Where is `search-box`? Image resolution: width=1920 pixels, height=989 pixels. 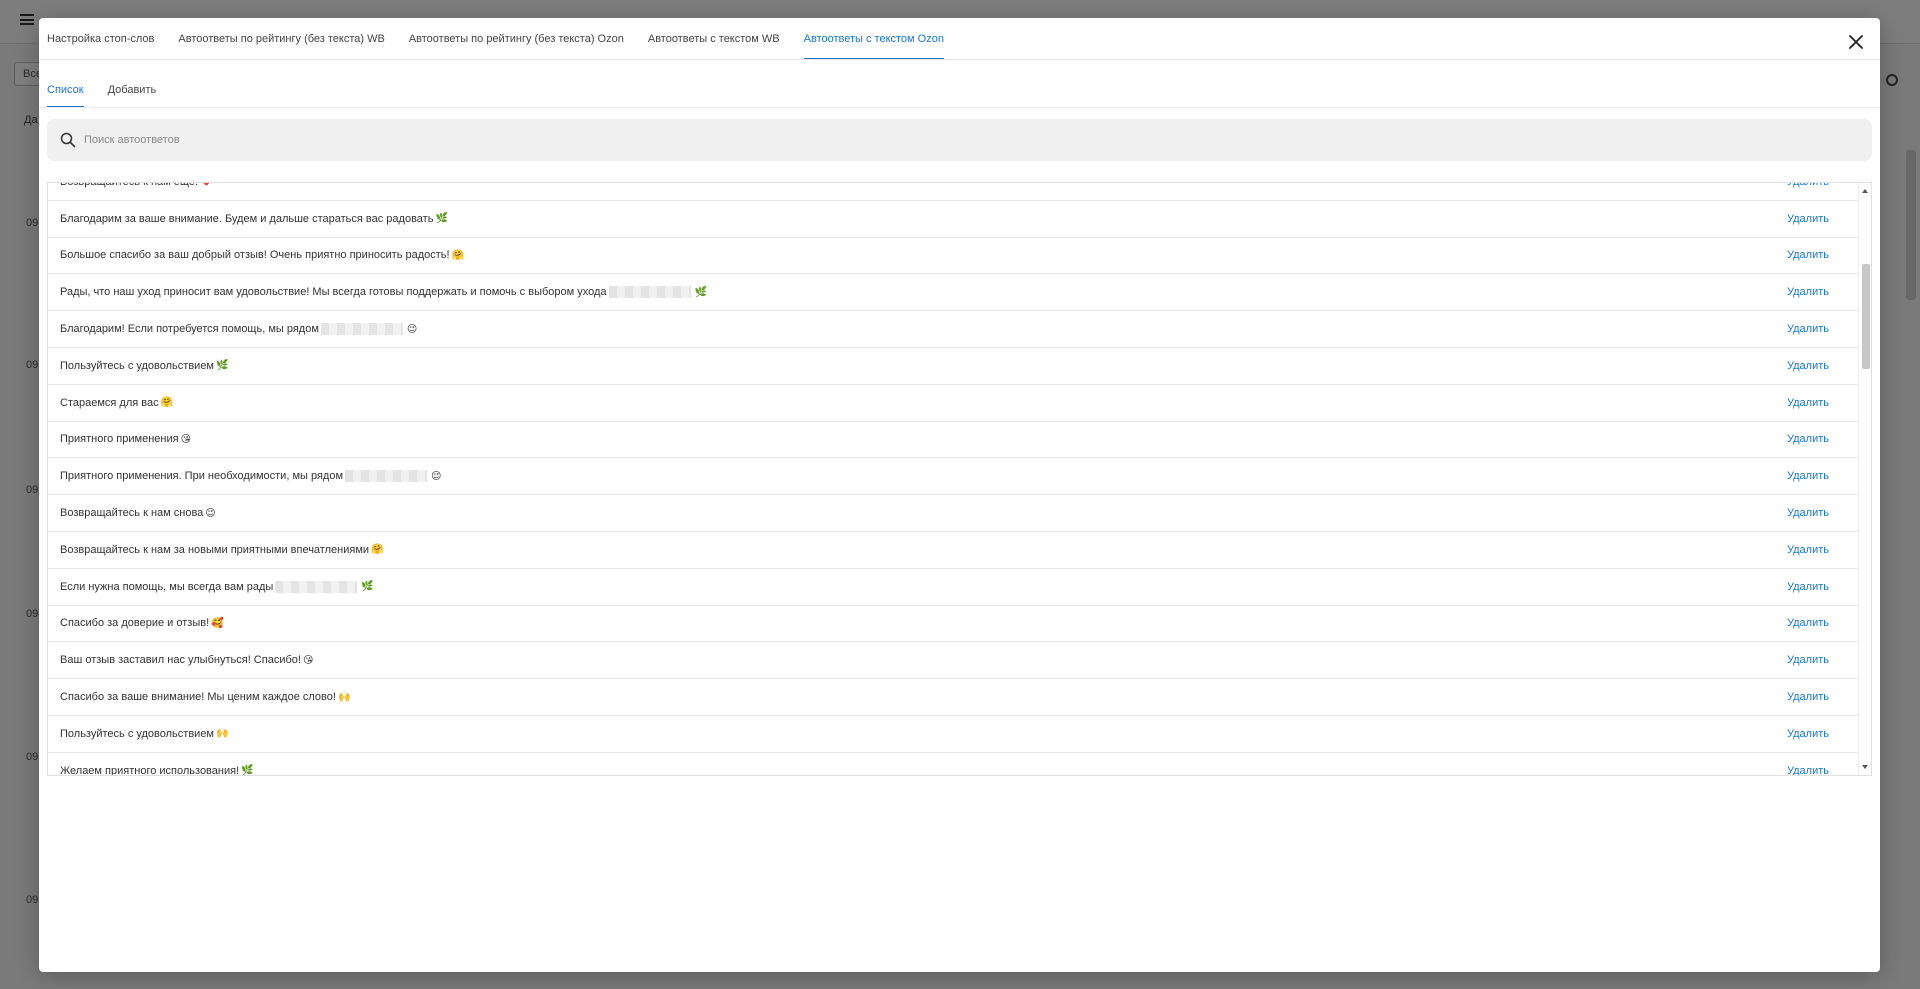 search-box is located at coordinates (959, 140).